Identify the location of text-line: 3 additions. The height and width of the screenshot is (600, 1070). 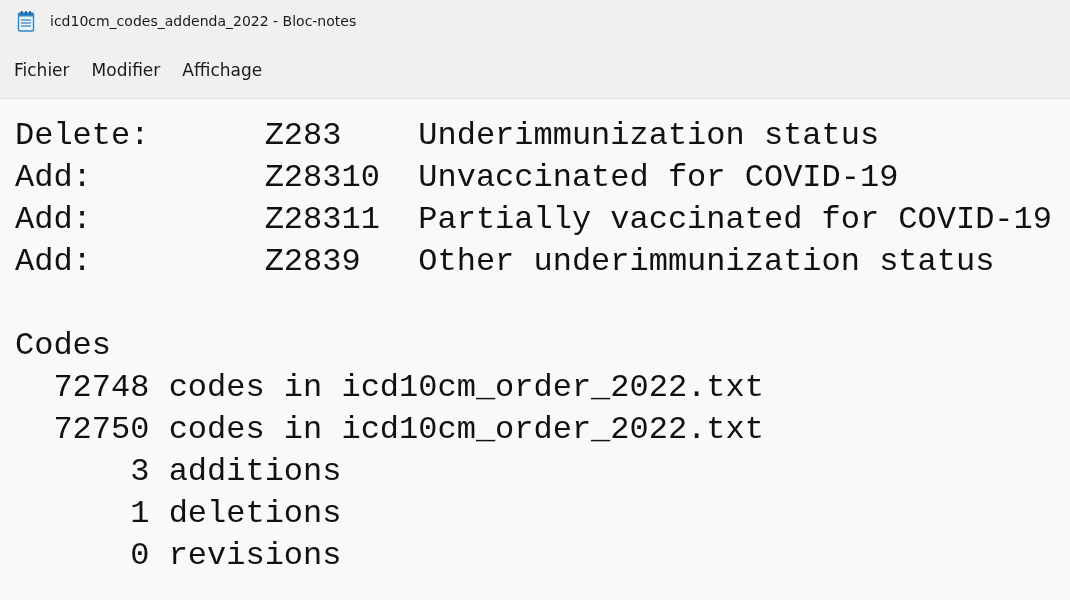
(235, 472).